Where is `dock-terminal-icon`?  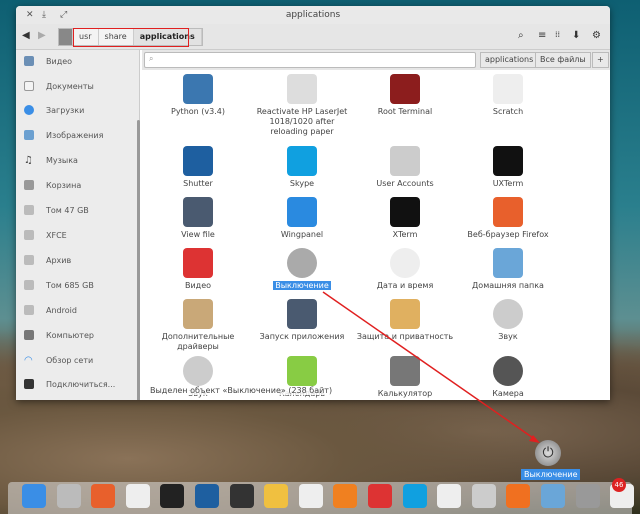 dock-terminal-icon is located at coordinates (172, 496).